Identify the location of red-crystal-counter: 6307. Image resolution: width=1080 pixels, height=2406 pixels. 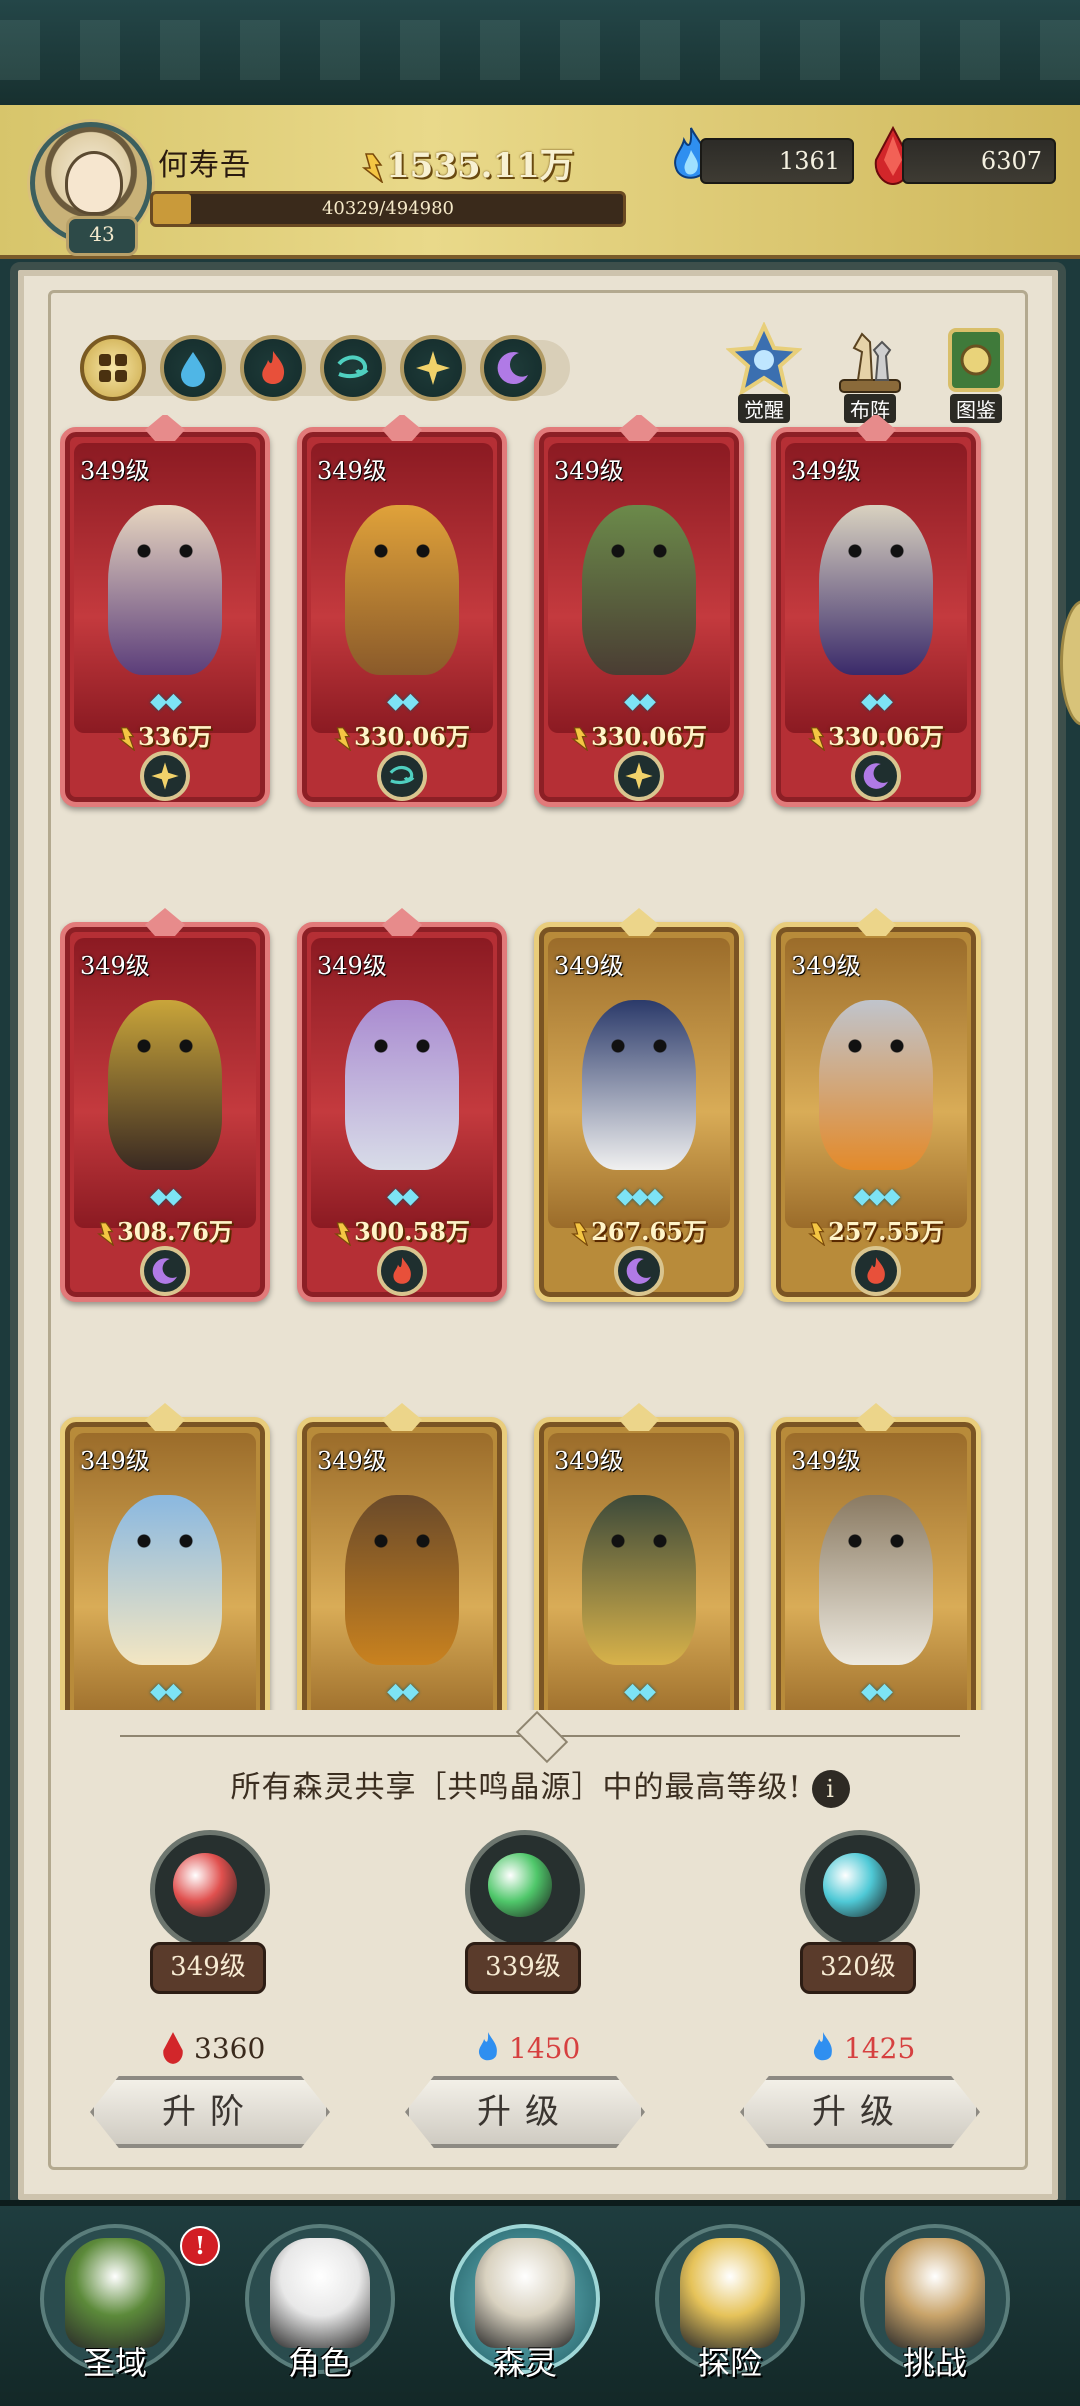
(979, 161).